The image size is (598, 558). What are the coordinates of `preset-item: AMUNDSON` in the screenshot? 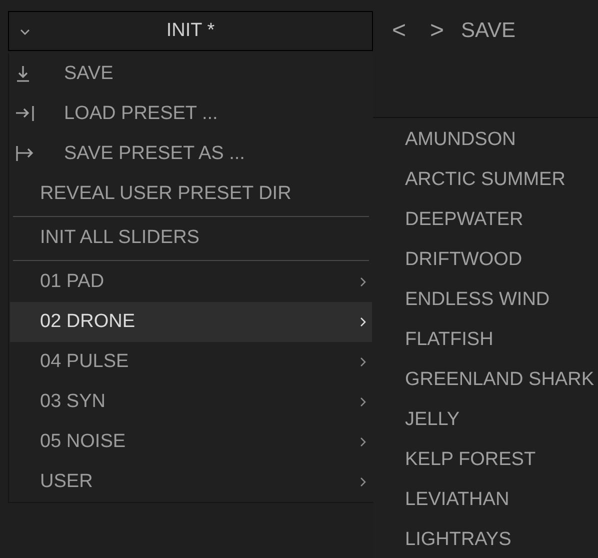 It's located at (485, 140).